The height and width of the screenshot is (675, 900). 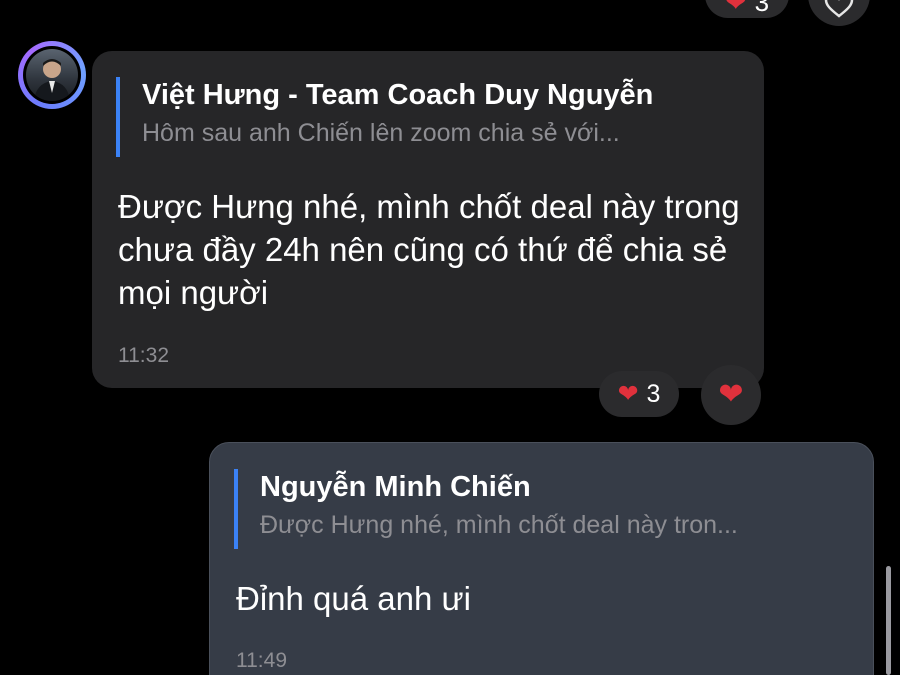 I want to click on react-button: ❤, so click(x=731, y=395).